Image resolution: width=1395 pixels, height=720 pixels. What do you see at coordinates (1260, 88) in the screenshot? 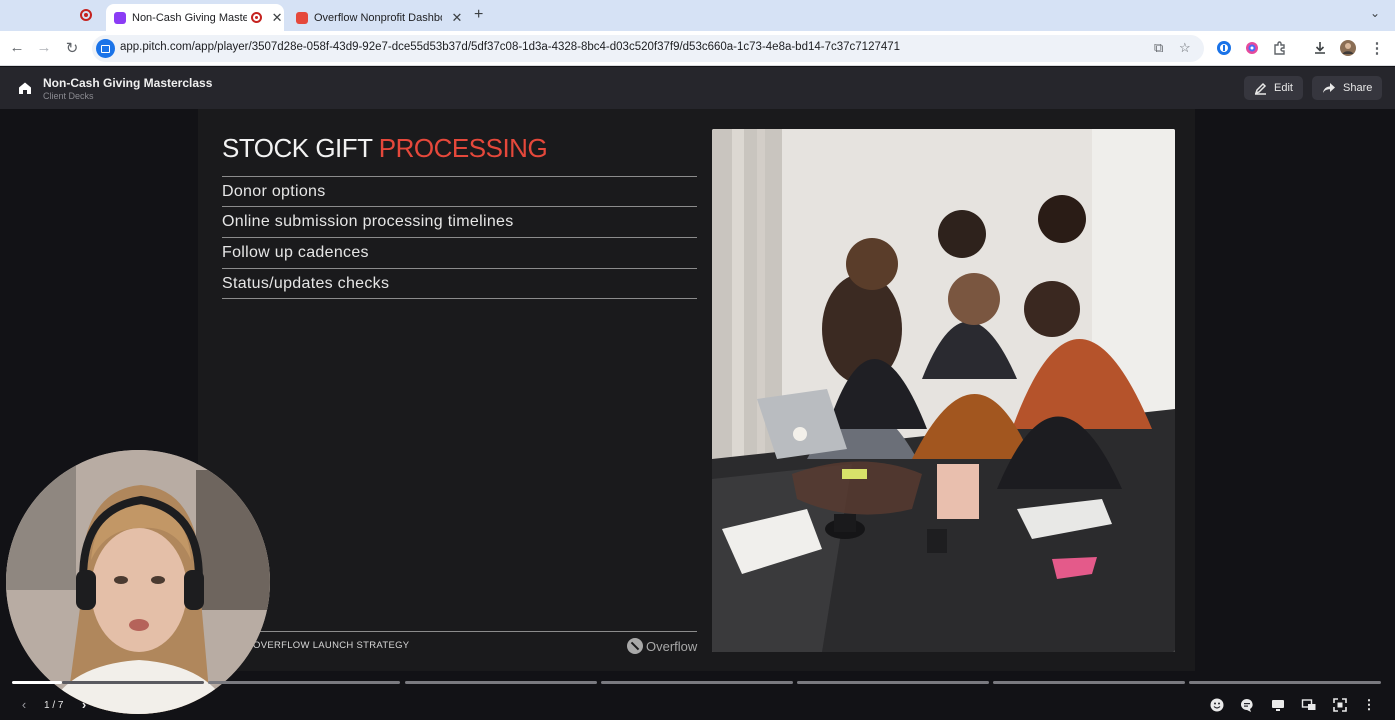
I see `pencil-icon` at bounding box center [1260, 88].